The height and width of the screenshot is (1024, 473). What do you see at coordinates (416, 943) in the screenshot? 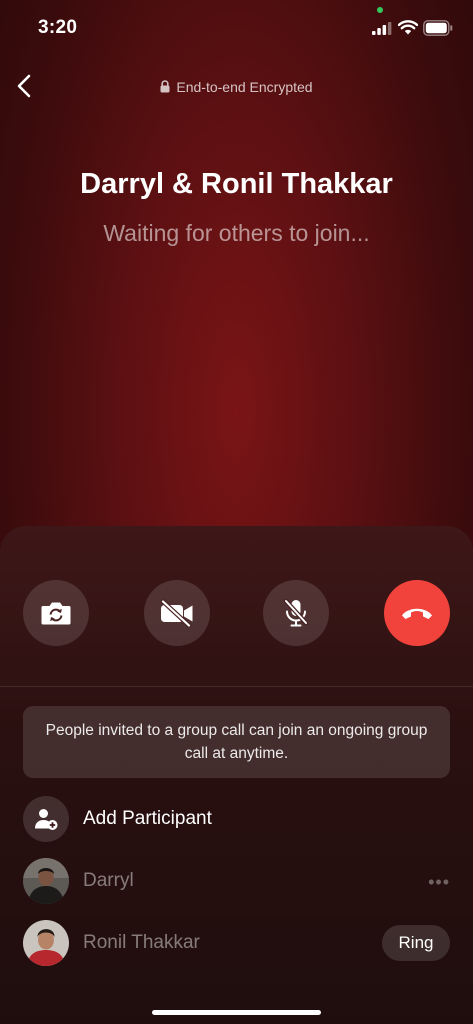
I see `ring-button: Ring` at bounding box center [416, 943].